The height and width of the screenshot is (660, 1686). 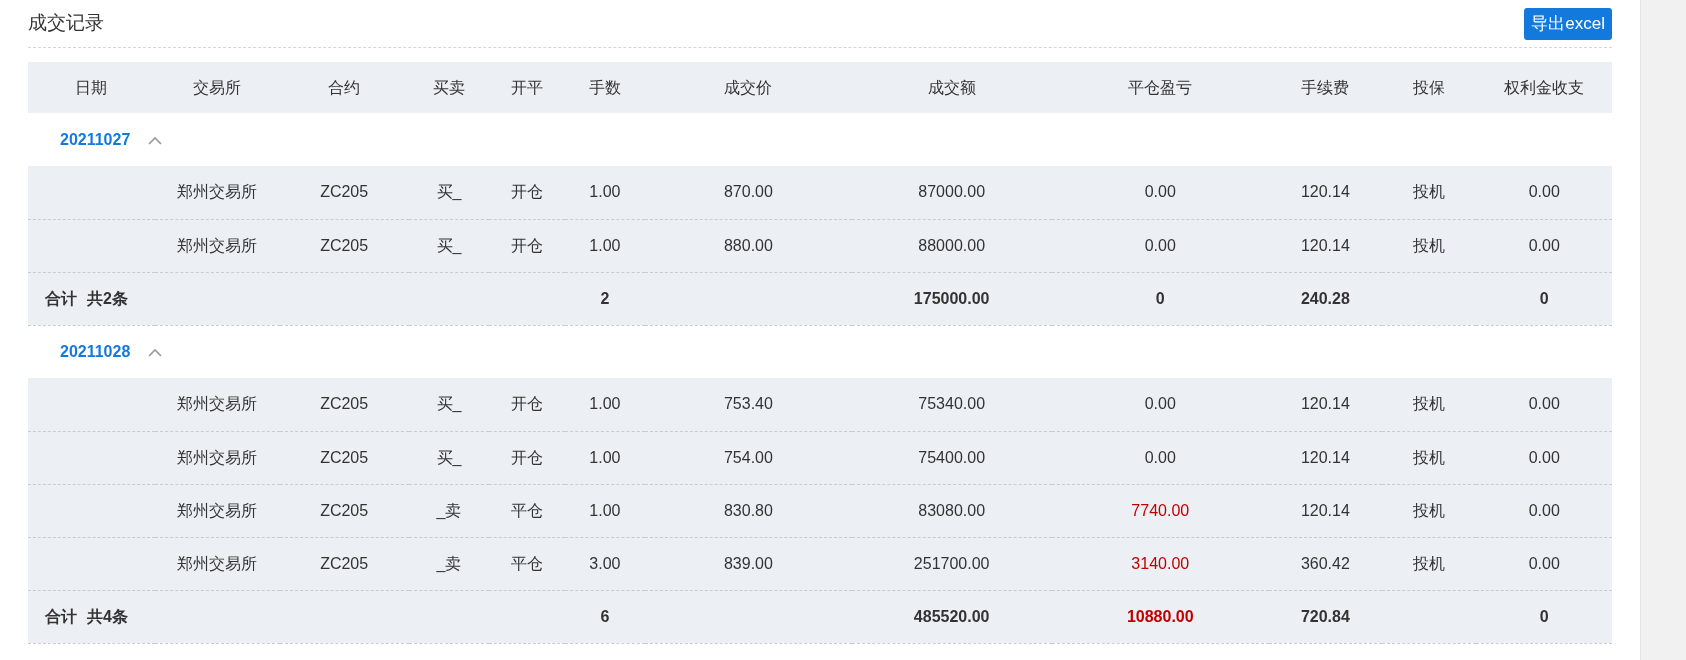 What do you see at coordinates (1325, 616) in the screenshot?
I see `total-fee: 720.84` at bounding box center [1325, 616].